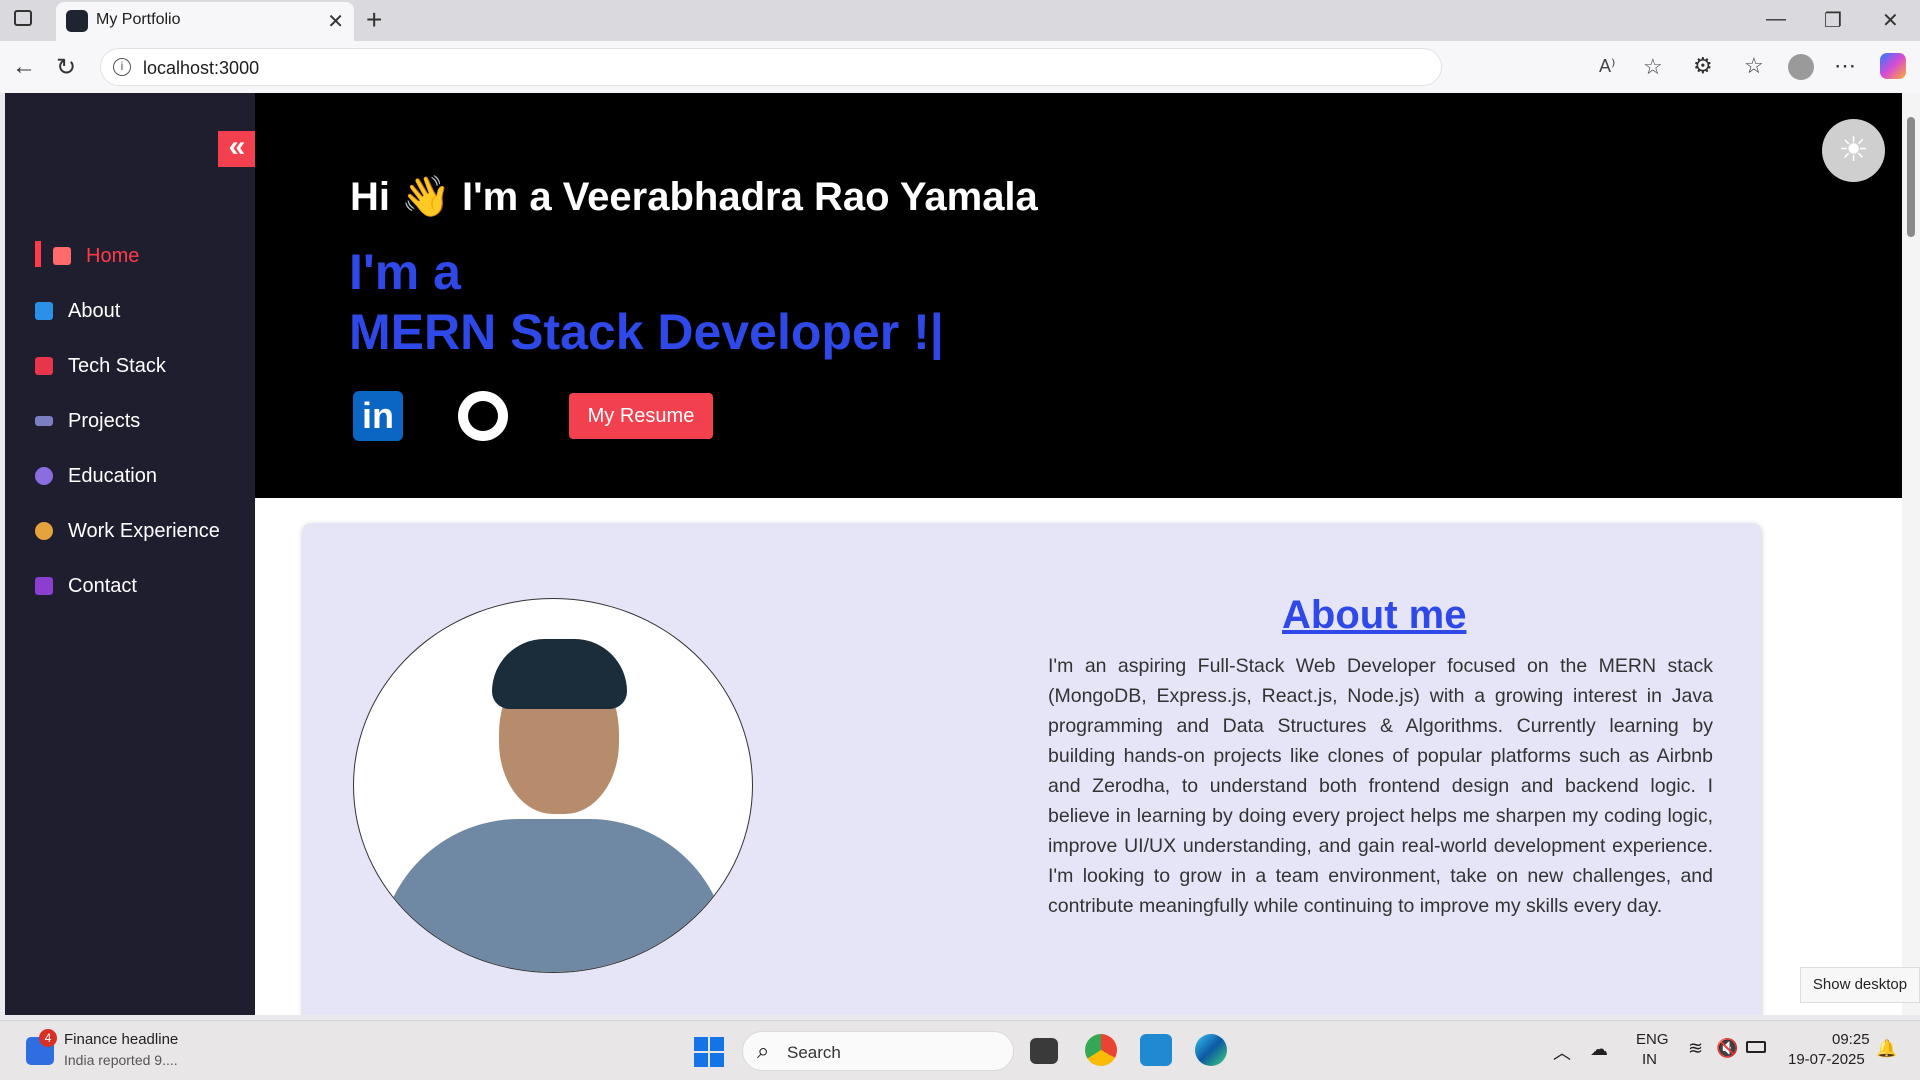  I want to click on tab-close-icon: ✕, so click(335, 21).